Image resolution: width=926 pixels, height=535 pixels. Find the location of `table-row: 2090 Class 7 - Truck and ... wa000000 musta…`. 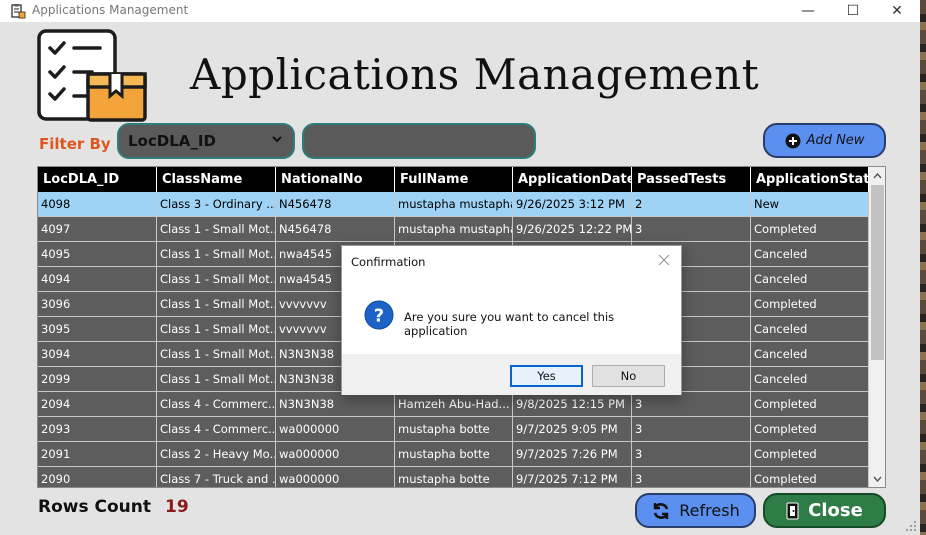

table-row: 2090 Class 7 - Truck and ... wa000000 musta… is located at coordinates (453, 477).